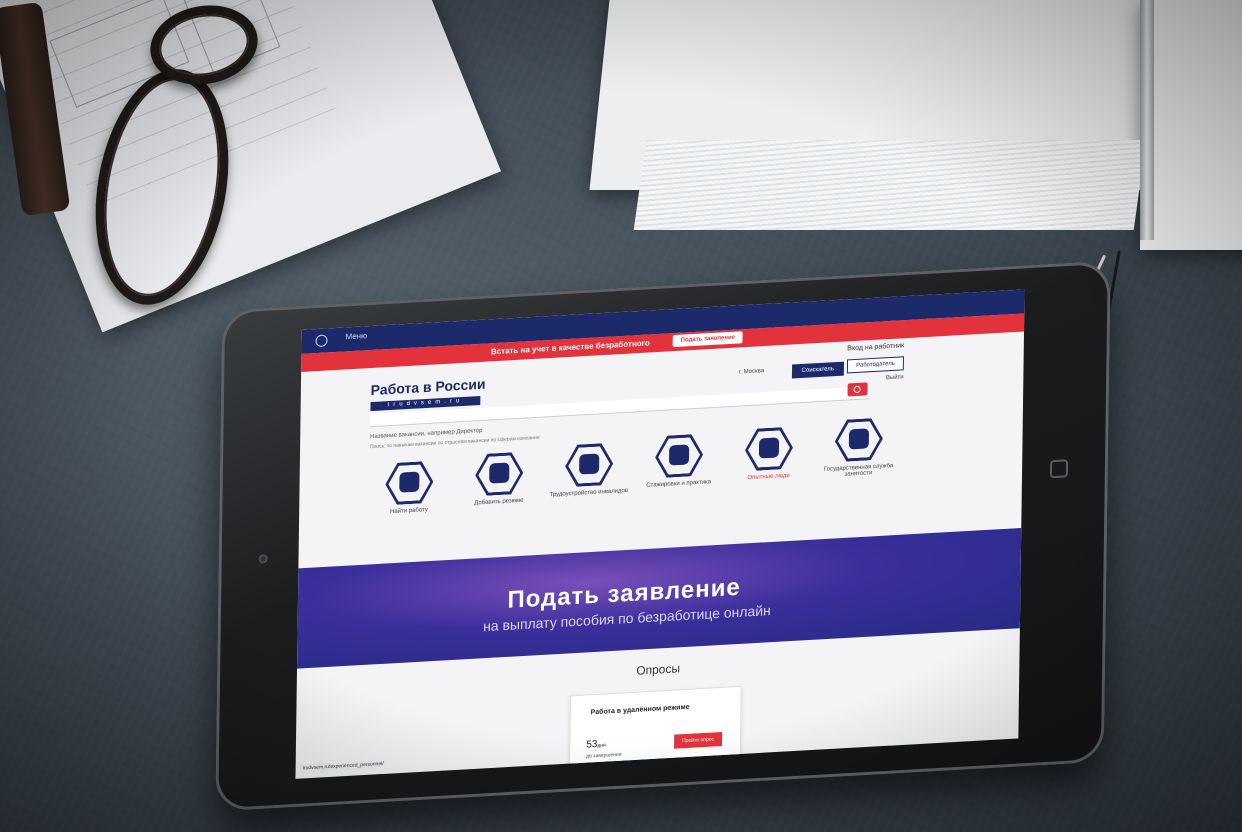 The height and width of the screenshot is (832, 1242). What do you see at coordinates (698, 740) in the screenshot?
I see `take-poll-button: Пройти опрос` at bounding box center [698, 740].